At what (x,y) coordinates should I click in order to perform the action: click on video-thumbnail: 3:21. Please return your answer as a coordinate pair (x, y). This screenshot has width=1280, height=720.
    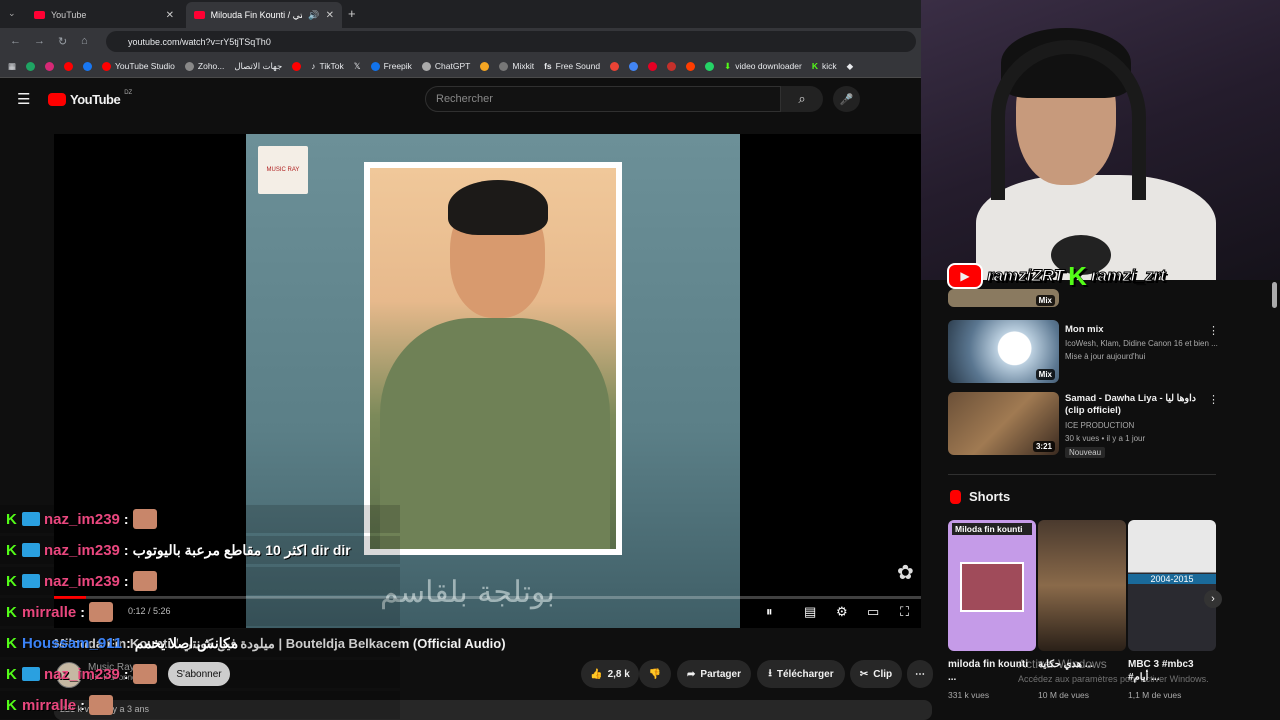
    Looking at the image, I should click on (1003, 423).